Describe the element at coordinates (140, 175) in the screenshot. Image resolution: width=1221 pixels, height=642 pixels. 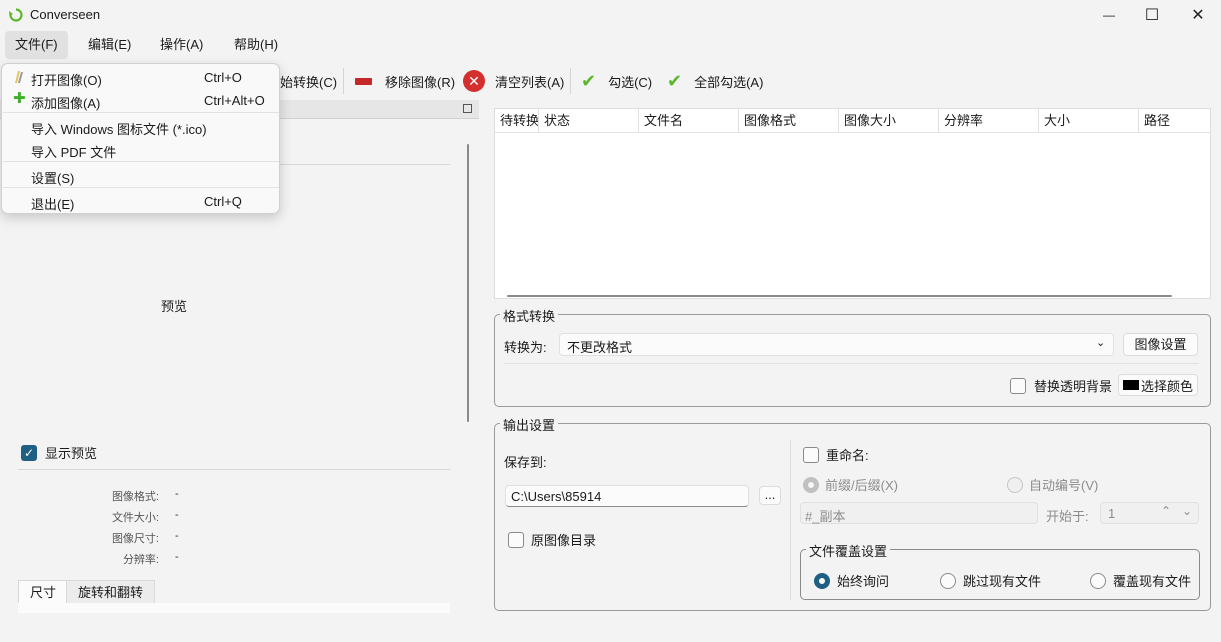
I see `menu-item-settings: 设置(S)` at that location.